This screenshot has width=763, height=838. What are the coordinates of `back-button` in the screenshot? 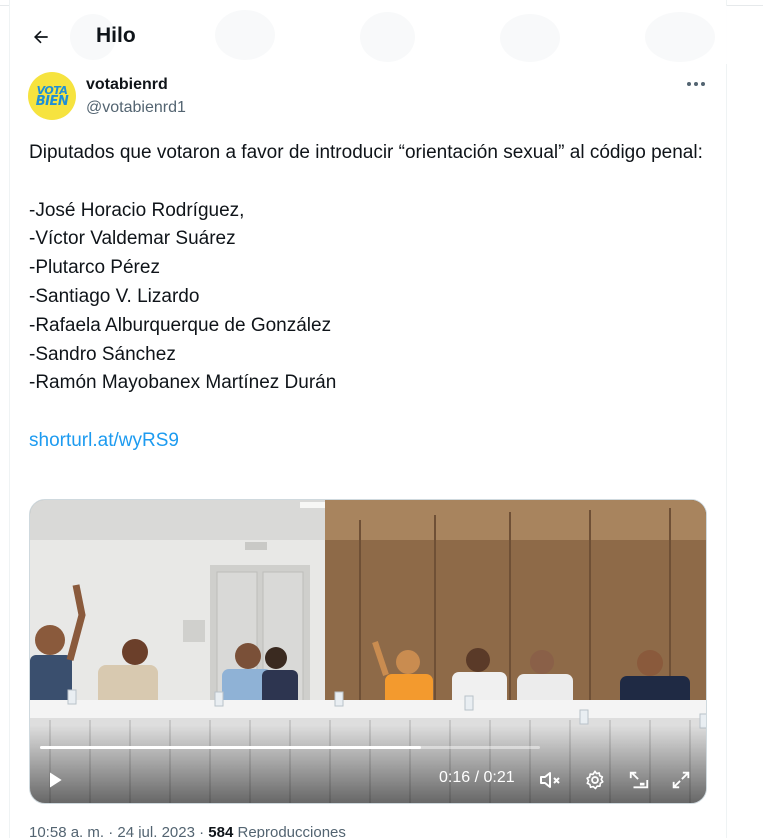 It's located at (41, 37).